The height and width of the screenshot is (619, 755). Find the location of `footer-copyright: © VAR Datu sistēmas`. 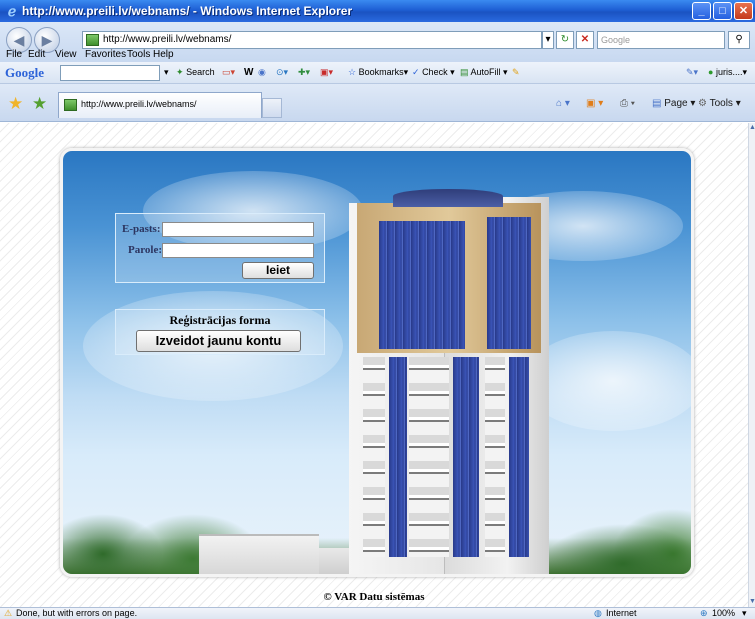

footer-copyright: © VAR Datu sistēmas is located at coordinates (374, 597).